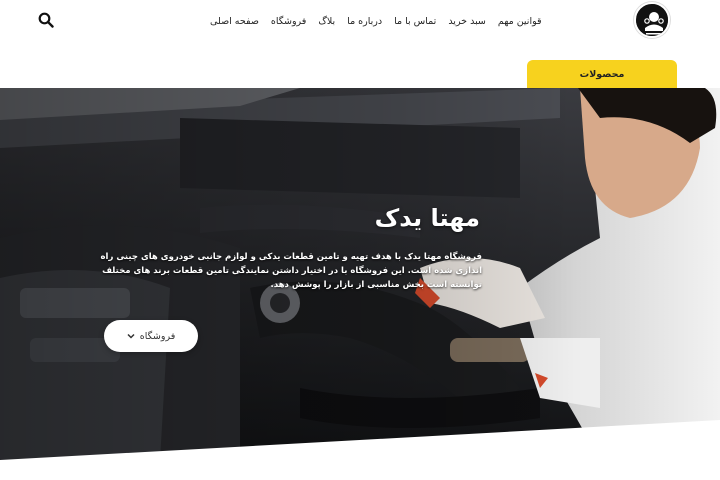 The image size is (720, 480). I want to click on hero-title: مهتا یدک, so click(427, 218).